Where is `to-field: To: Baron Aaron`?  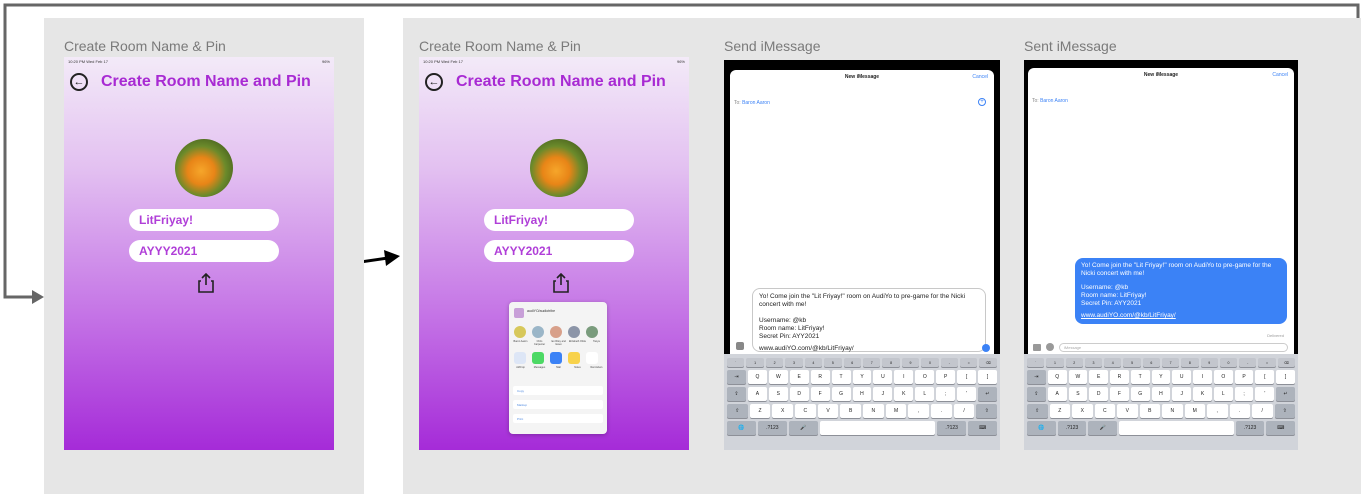
to-field: To: Baron Aaron is located at coordinates (752, 103).